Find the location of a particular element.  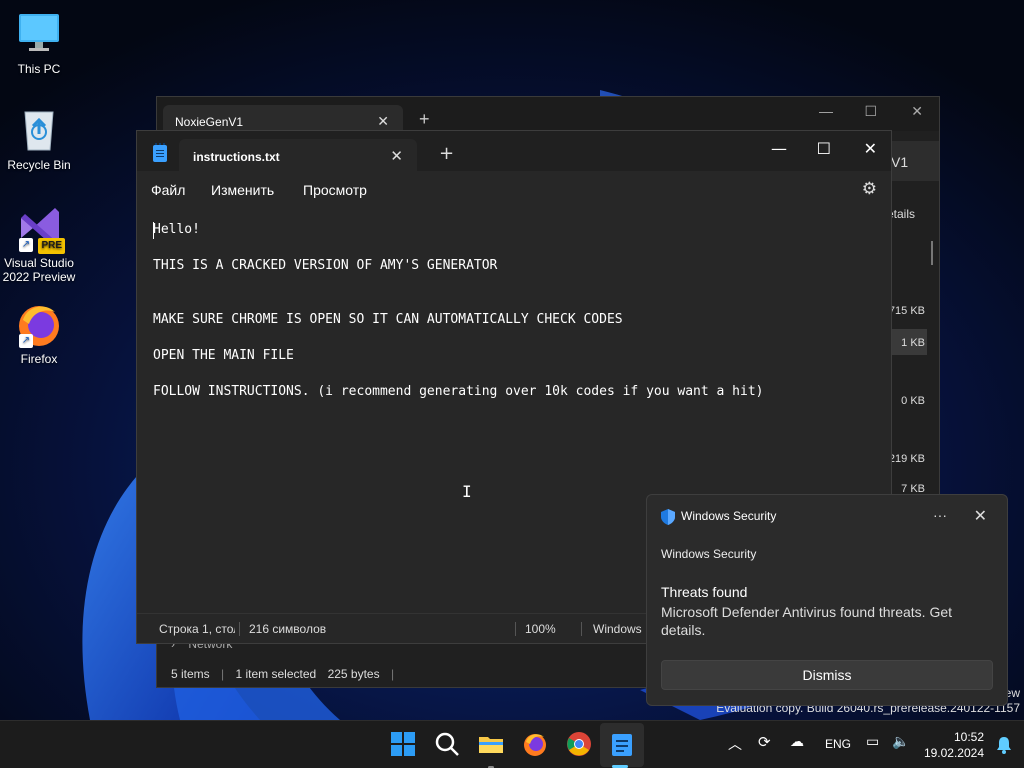

menu-file: Файл is located at coordinates (168, 190).